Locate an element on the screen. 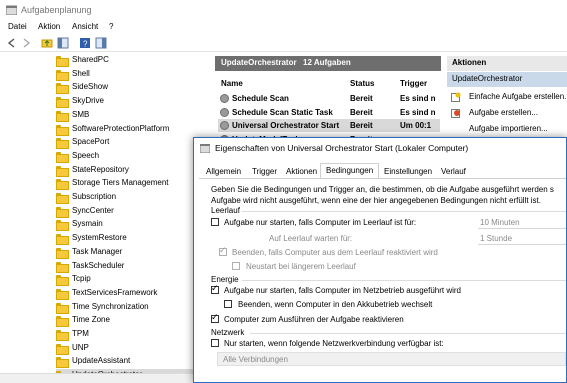 Image resolution: width=567 pixels, height=383 pixels. task-name: Schedule Scan is located at coordinates (260, 98).